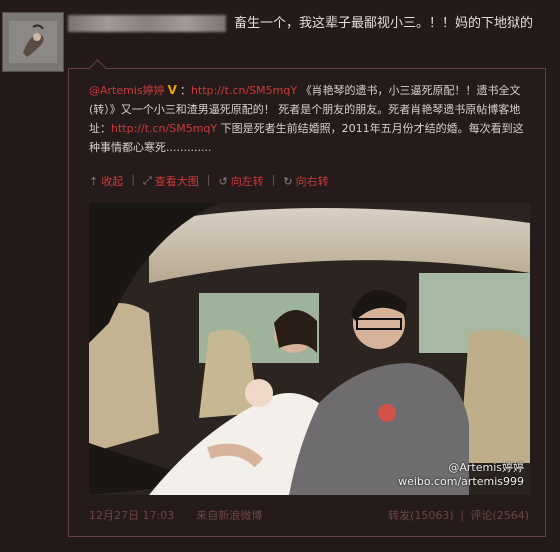 Image resolution: width=560 pixels, height=552 pixels. Describe the element at coordinates (131, 515) in the screenshot. I see `timestamp-link: 12月27日 17:03` at that location.